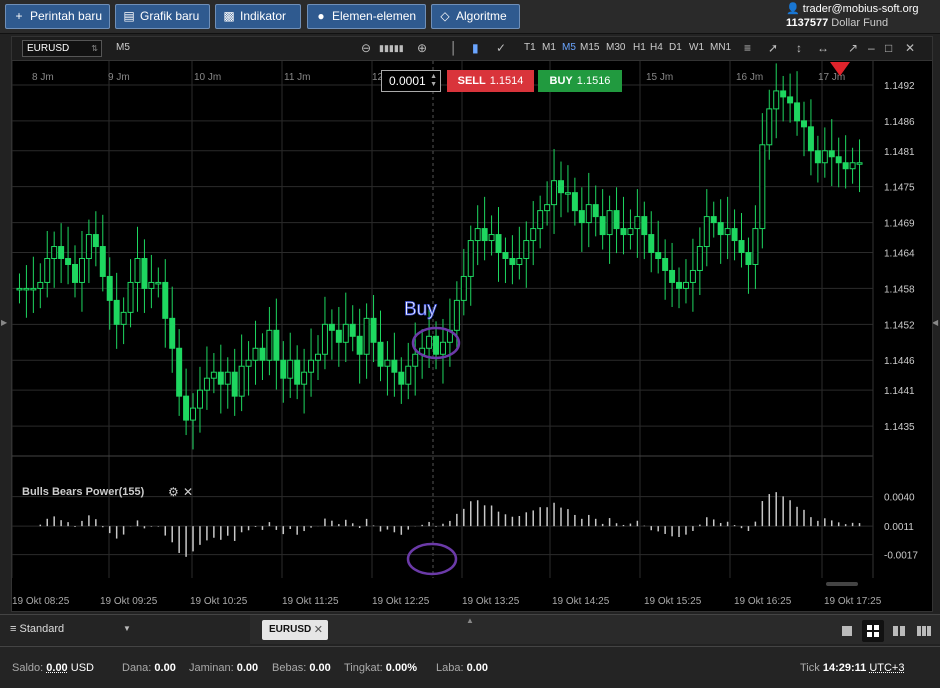  I want to click on timeframe-mn1: MN1, so click(720, 47).